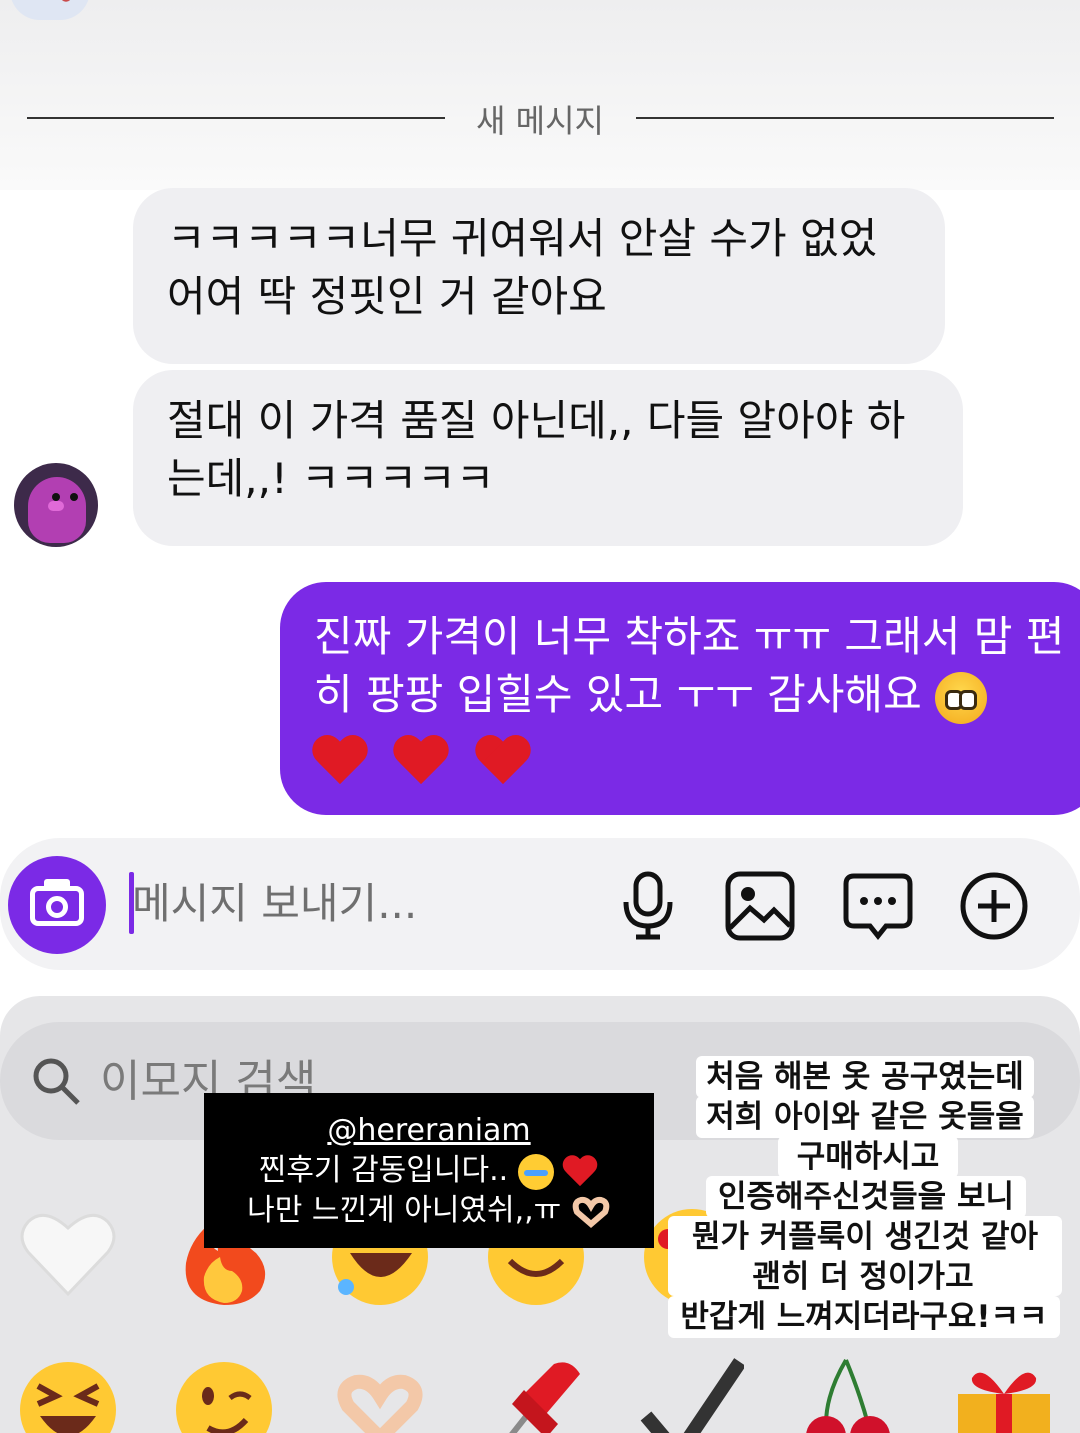  What do you see at coordinates (866, 1197) in the screenshot?
I see `story-caption-line: 인증해주신것들을 보니` at bounding box center [866, 1197].